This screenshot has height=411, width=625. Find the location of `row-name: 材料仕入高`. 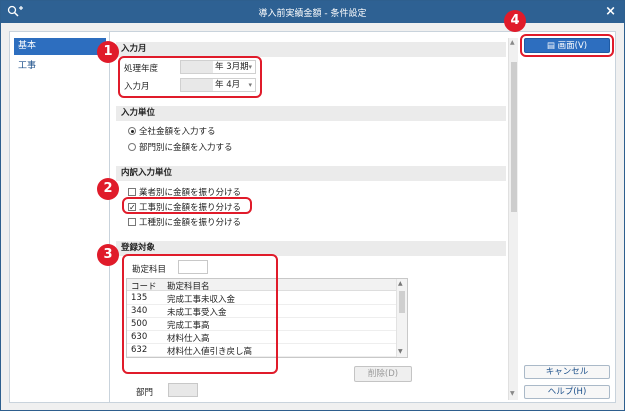

row-name: 材料仕入高 is located at coordinates (188, 339).